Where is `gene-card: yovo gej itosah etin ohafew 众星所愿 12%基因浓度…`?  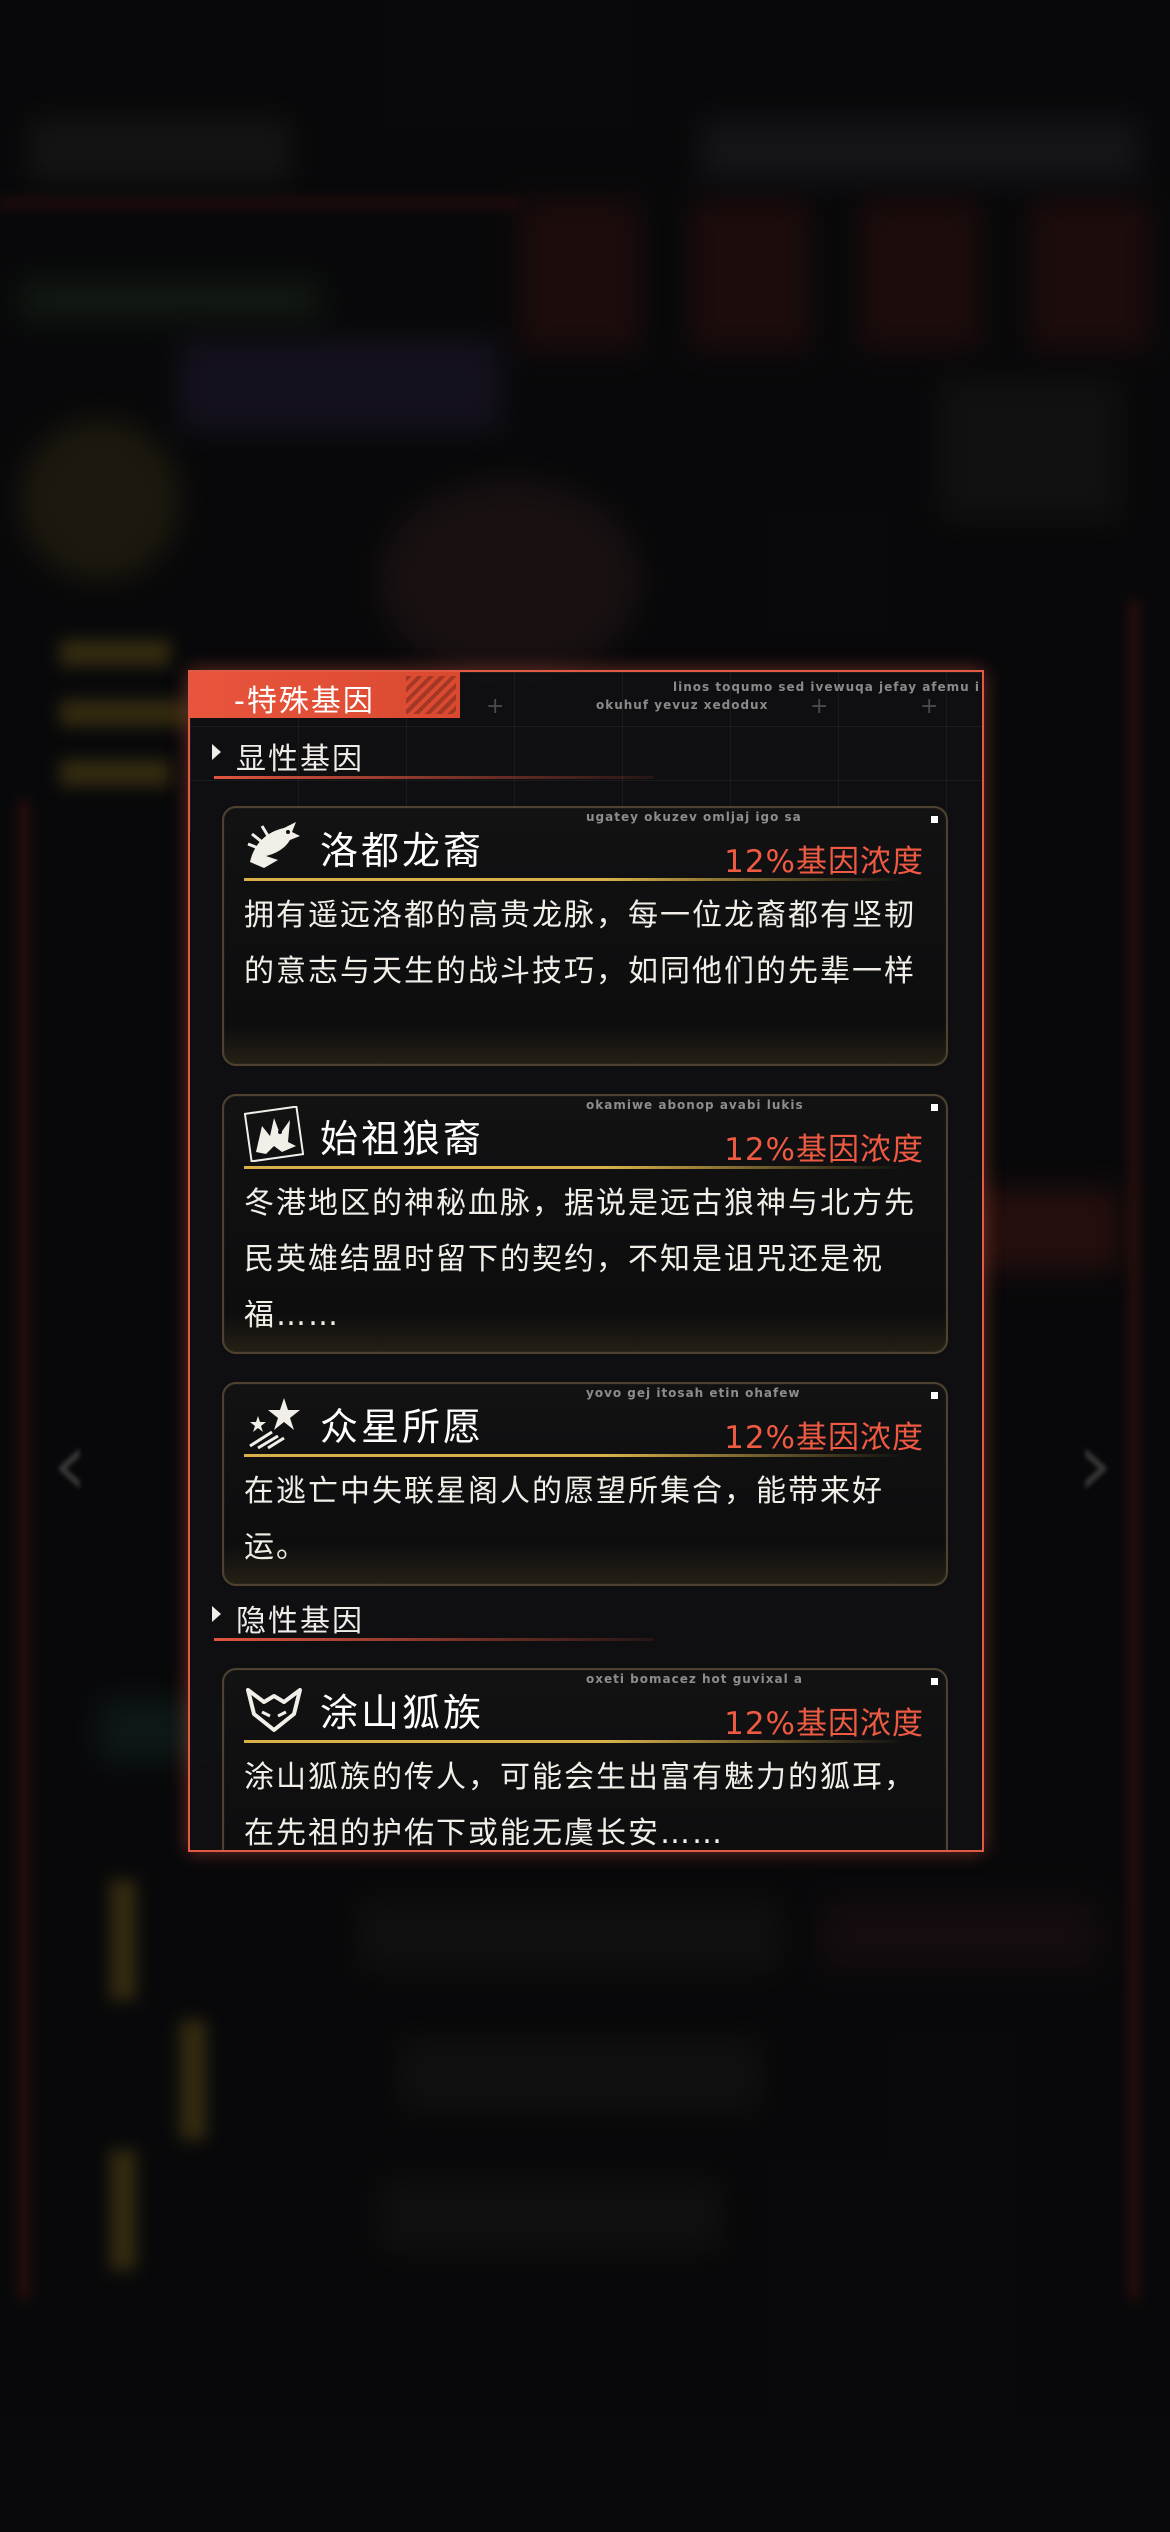
gene-card: yovo gej itosah etin ohafew 众星所愿 12%基因浓度… is located at coordinates (585, 1484).